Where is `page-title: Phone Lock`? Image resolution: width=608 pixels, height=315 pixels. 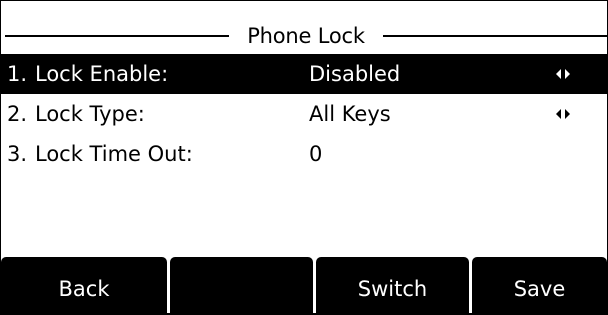 page-title: Phone Lock is located at coordinates (306, 36).